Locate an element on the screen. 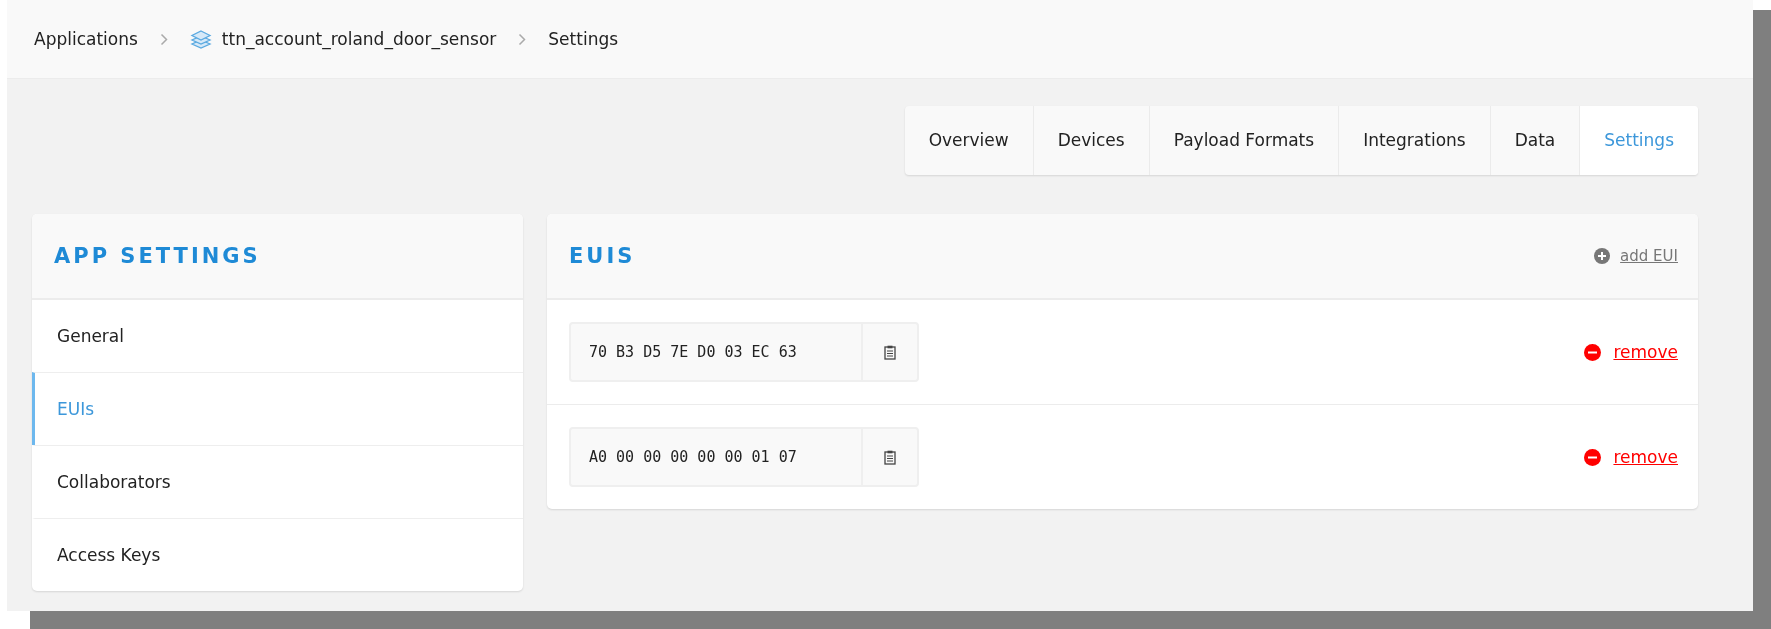 Image resolution: width=1771 pixels, height=629 pixels. breadcrumb-link: Applications is located at coordinates (86, 39).